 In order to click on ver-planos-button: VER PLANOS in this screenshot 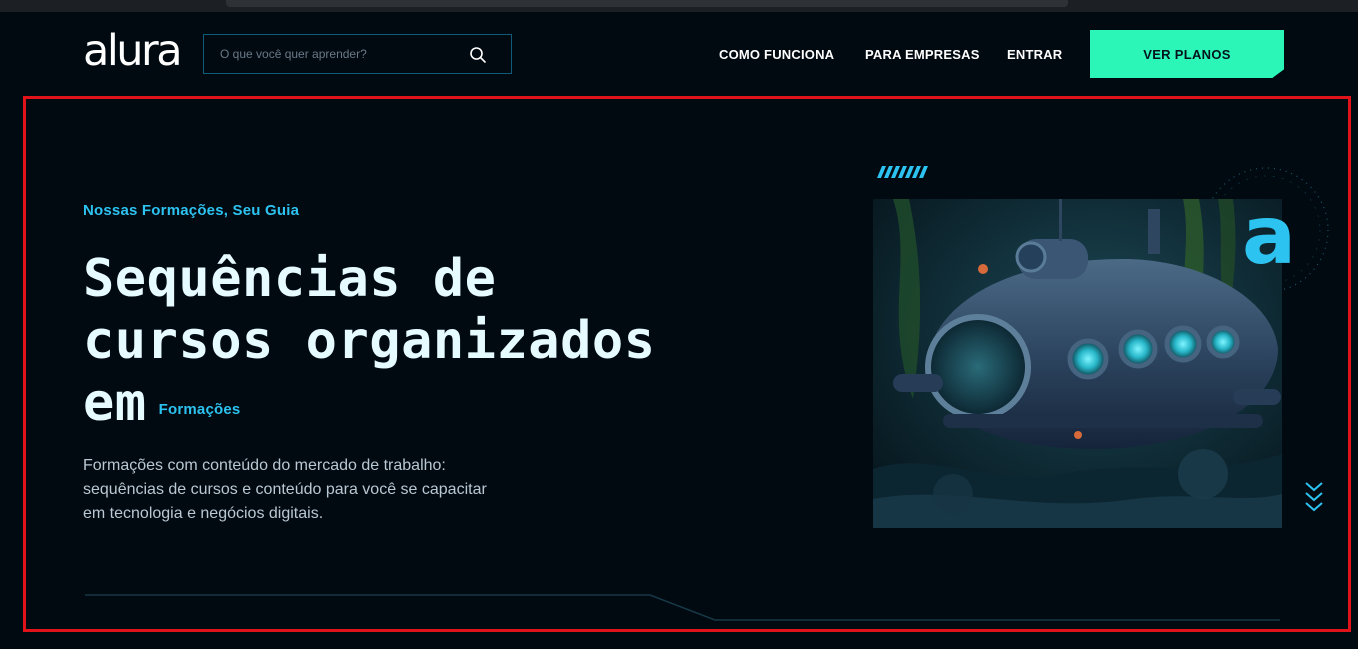, I will do `click(1187, 54)`.